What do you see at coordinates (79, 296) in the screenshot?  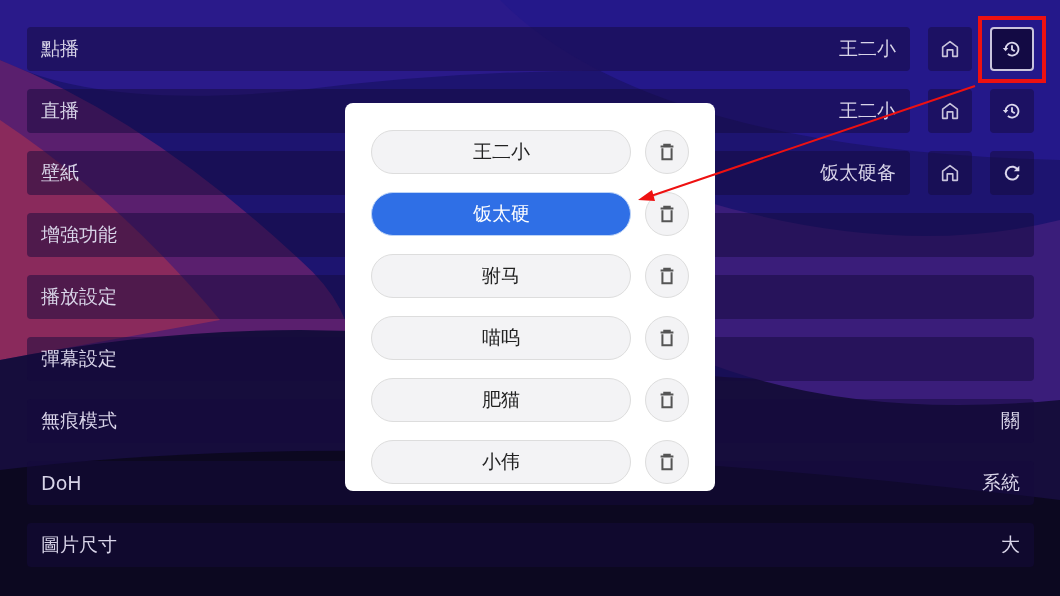 I see `setting-label: 播放設定` at bounding box center [79, 296].